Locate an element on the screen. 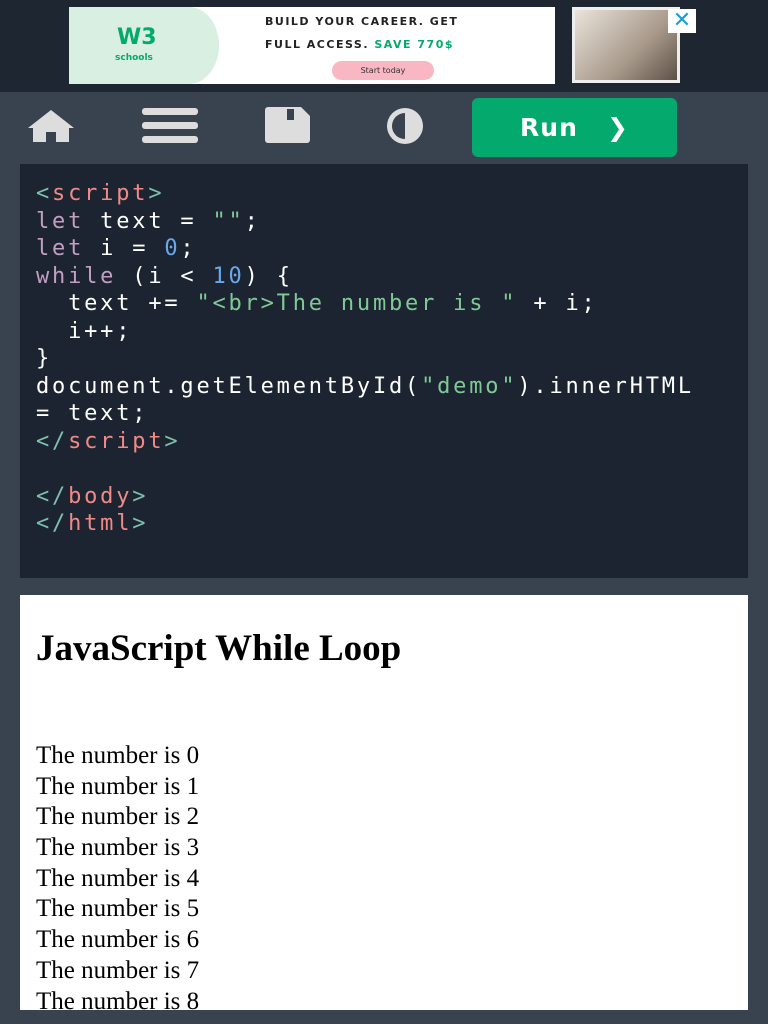 The width and height of the screenshot is (768, 1024). run-label: Run is located at coordinates (549, 127).